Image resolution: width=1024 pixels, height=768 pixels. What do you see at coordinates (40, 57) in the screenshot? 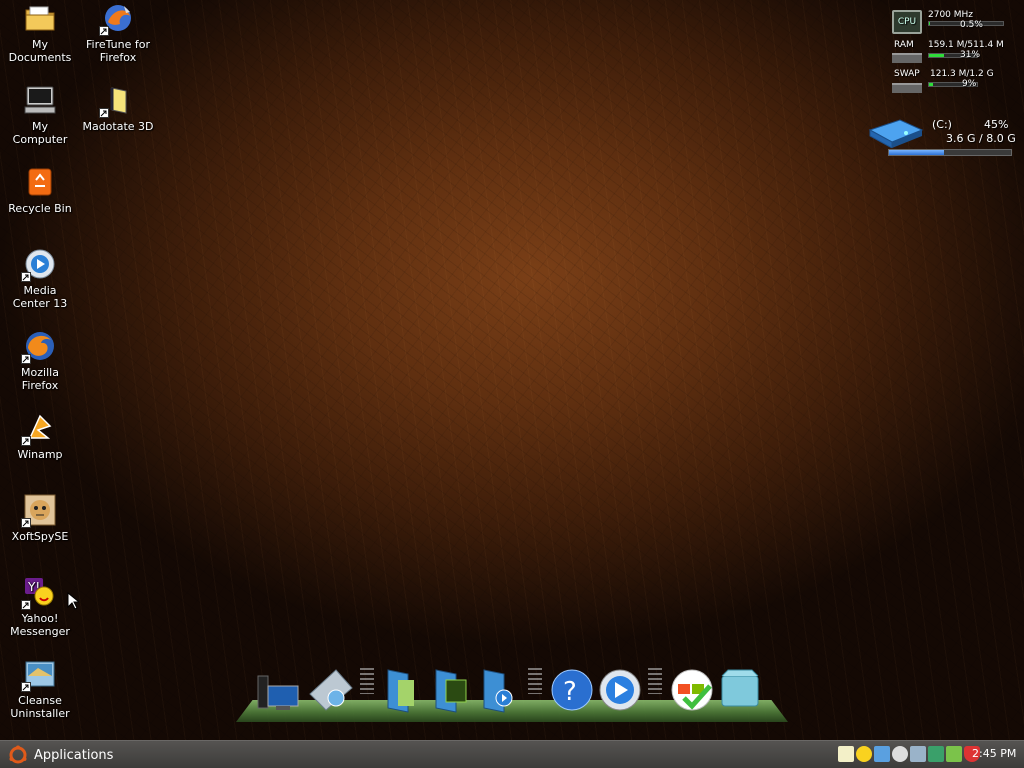
I see `desktop-icon-label: Documents` at bounding box center [40, 57].